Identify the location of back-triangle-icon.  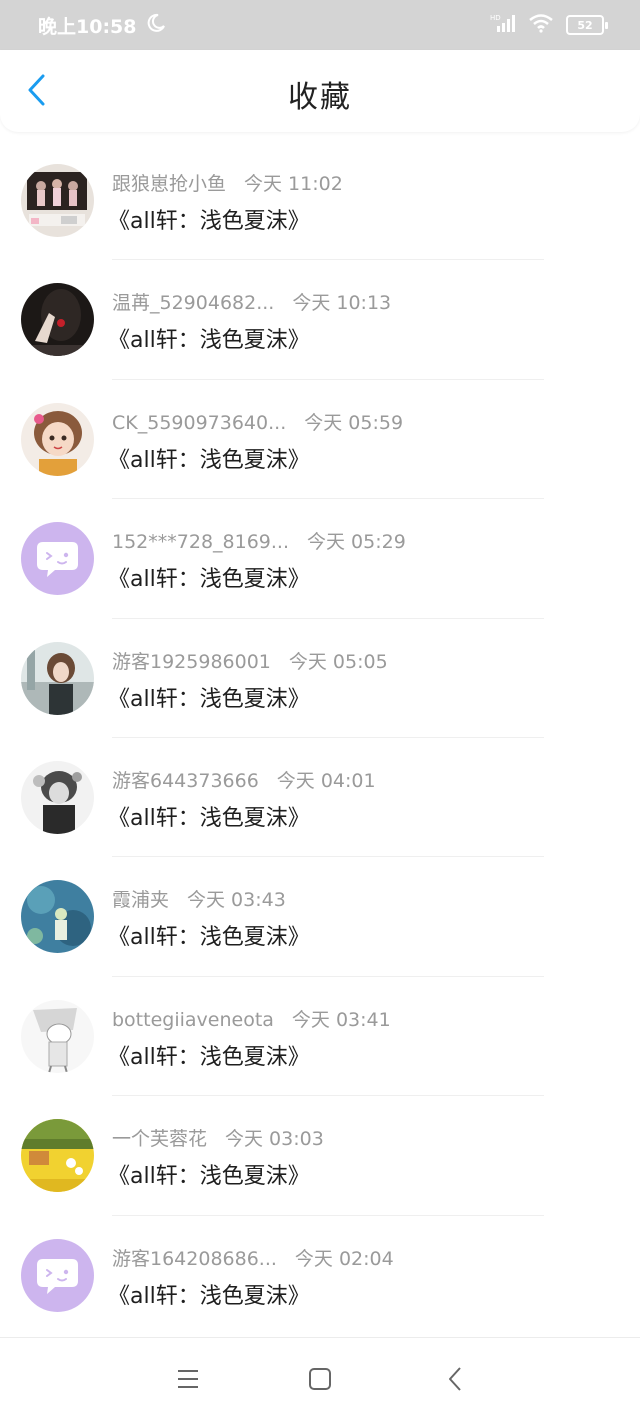
(455, 1381).